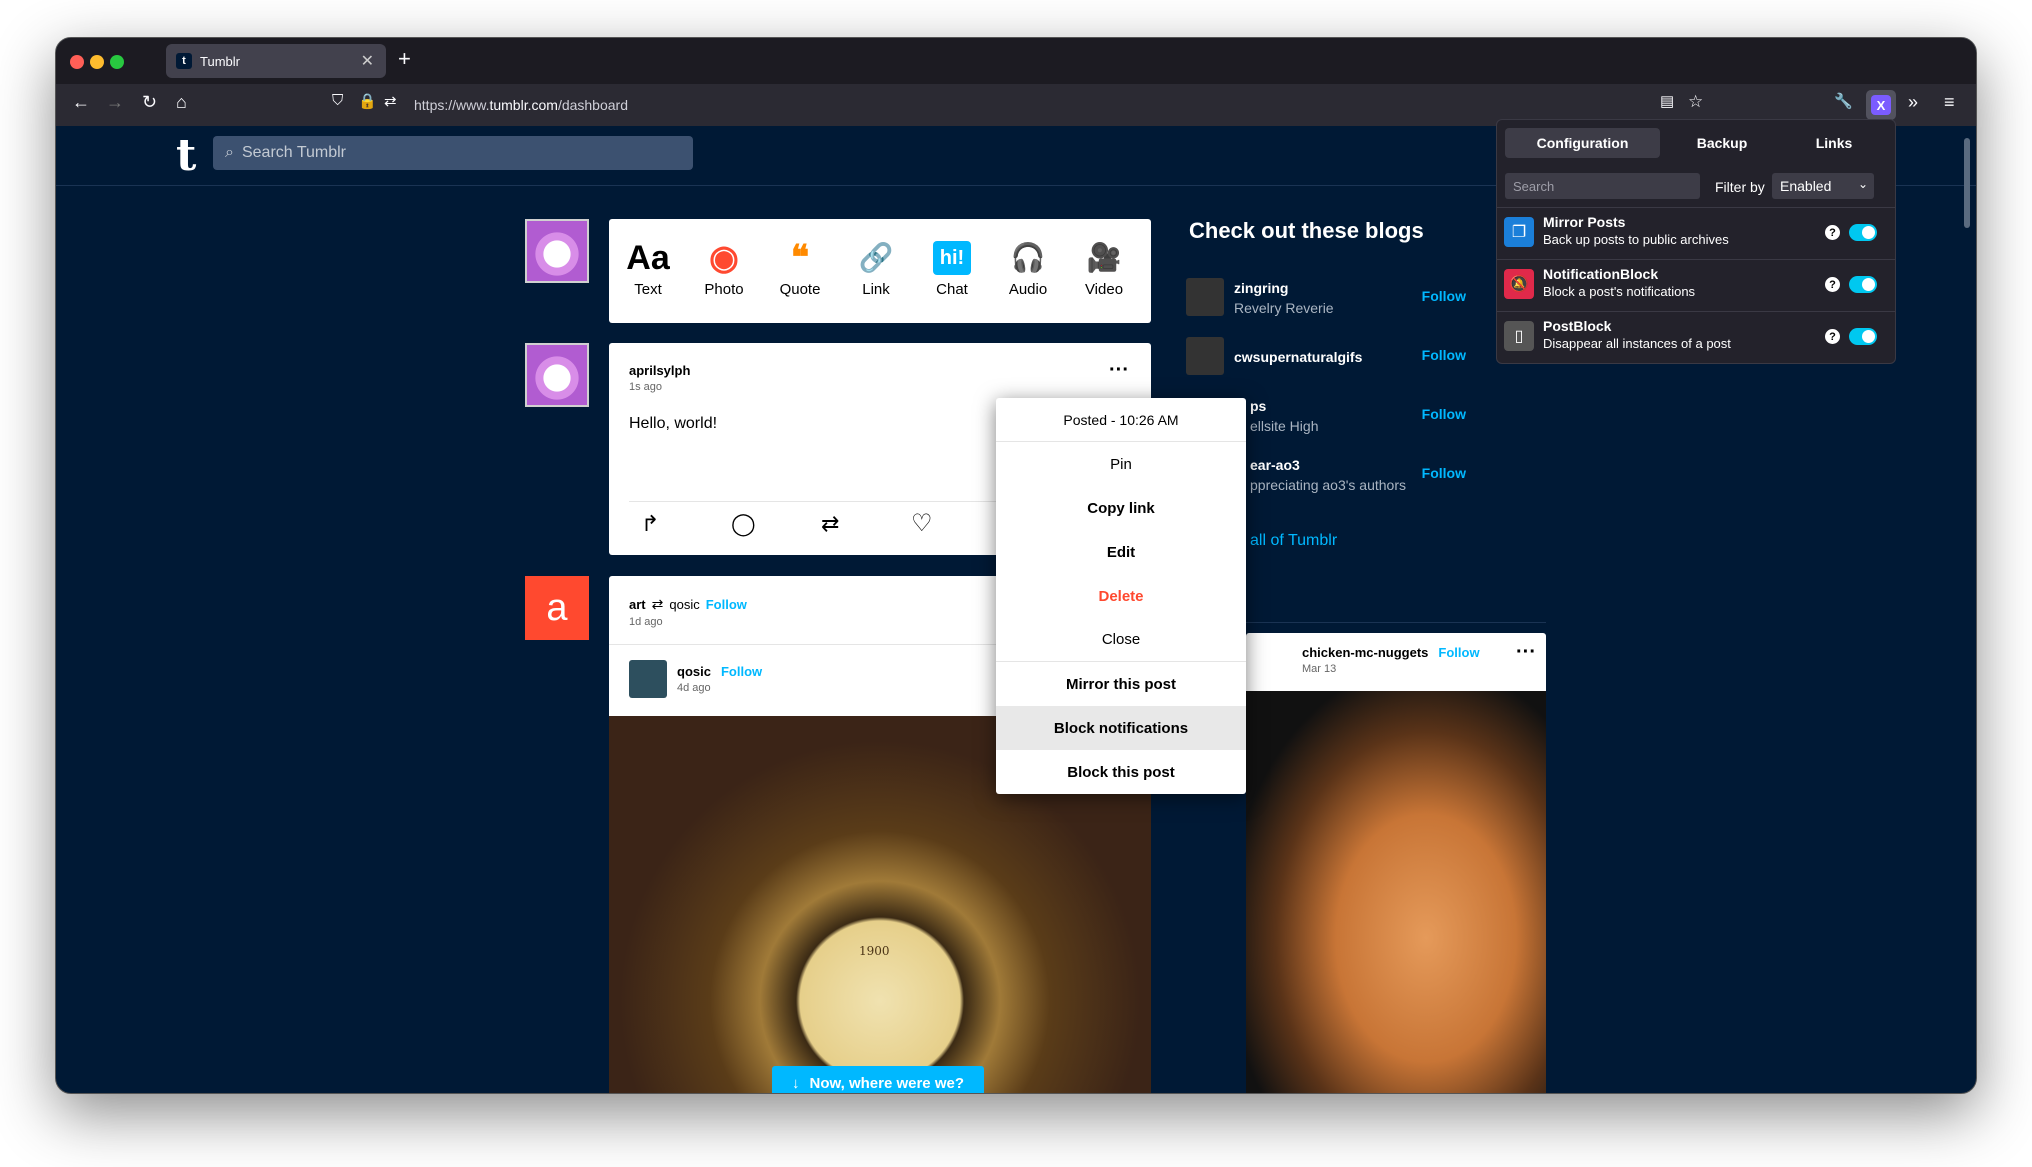 The height and width of the screenshot is (1167, 2032). I want to click on reload-icon: ↻, so click(149, 102).